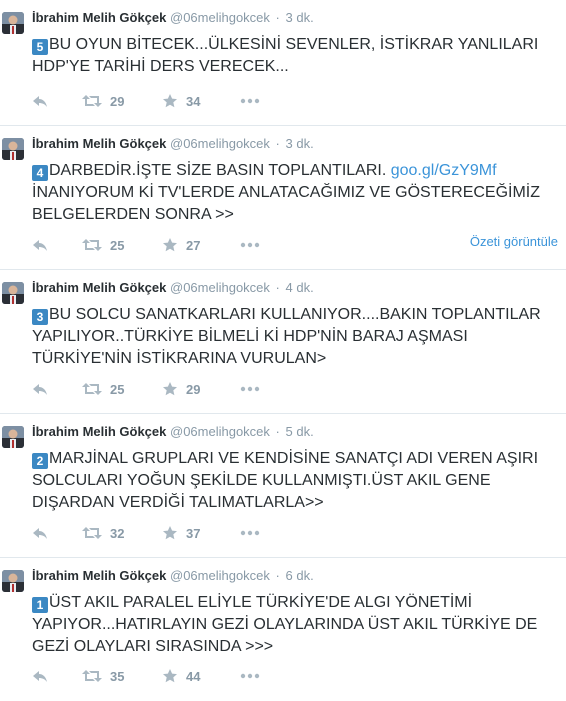 The height and width of the screenshot is (701, 566). I want to click on favorite-button: 44, so click(181, 676).